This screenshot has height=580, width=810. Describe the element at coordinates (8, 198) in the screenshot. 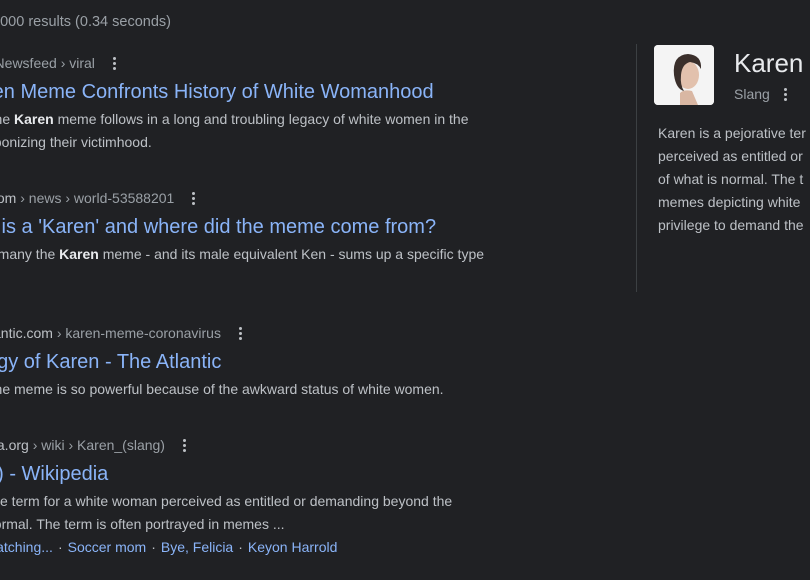

I see `result-domain: .com` at that location.